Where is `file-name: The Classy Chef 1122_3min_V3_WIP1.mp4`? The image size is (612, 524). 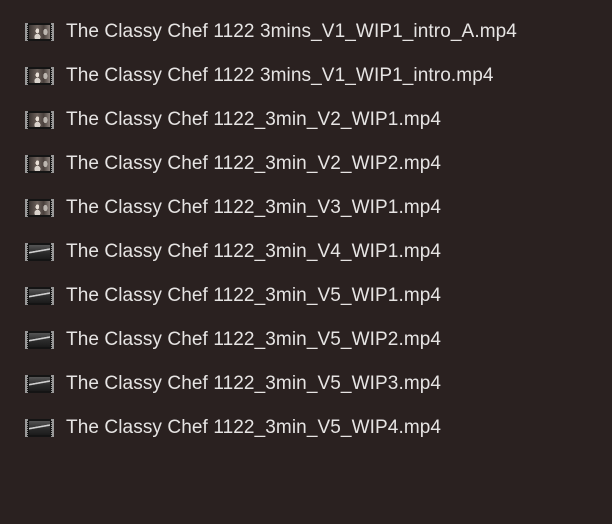 file-name: The Classy Chef 1122_3min_V3_WIP1.mp4 is located at coordinates (254, 207).